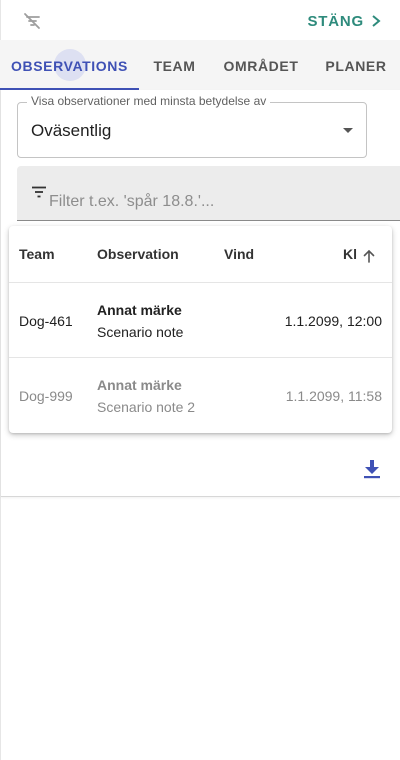 The width and height of the screenshot is (400, 760). Describe the element at coordinates (333, 321) in the screenshot. I see `row-time: 1.1.2099, 12:00` at that location.